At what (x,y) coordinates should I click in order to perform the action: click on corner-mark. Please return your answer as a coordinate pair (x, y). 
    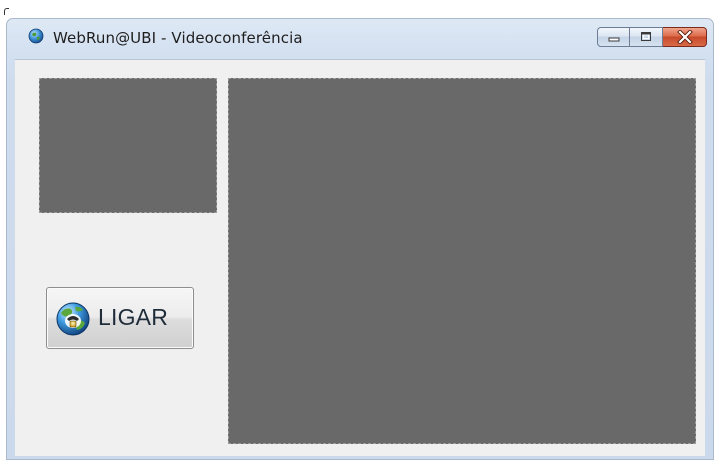
    Looking at the image, I should click on (6, 11).